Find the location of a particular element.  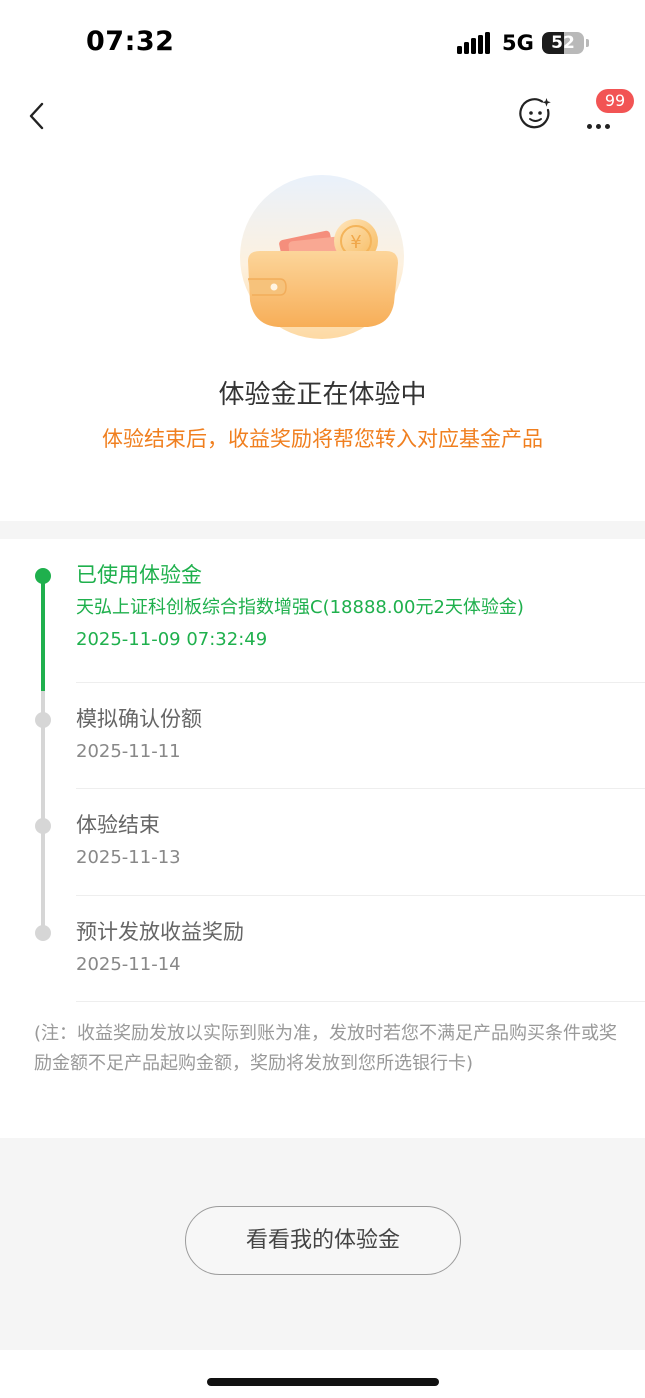

step-time: 2025-11-11 is located at coordinates (128, 751).